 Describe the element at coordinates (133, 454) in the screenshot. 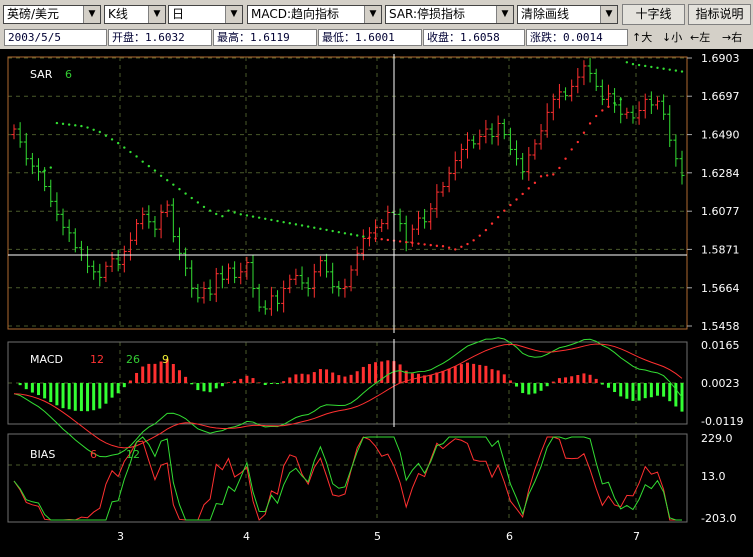

I see `bias-param-long: 12` at that location.